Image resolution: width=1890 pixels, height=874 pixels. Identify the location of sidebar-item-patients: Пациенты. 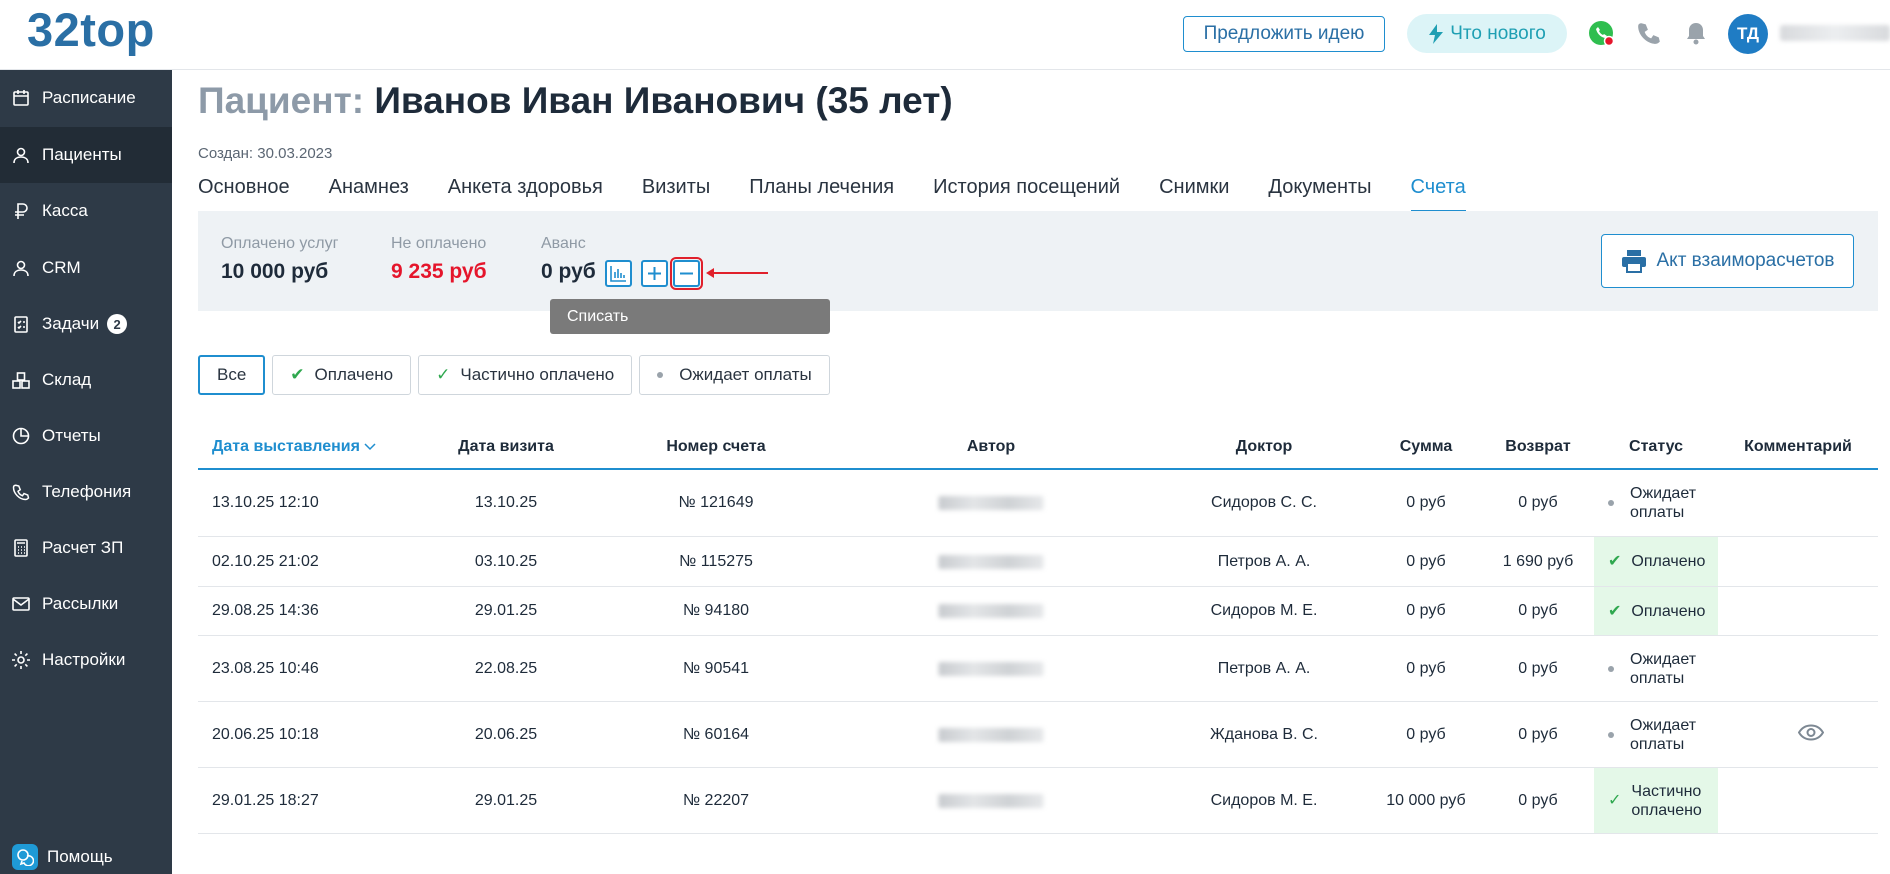
(86, 155).